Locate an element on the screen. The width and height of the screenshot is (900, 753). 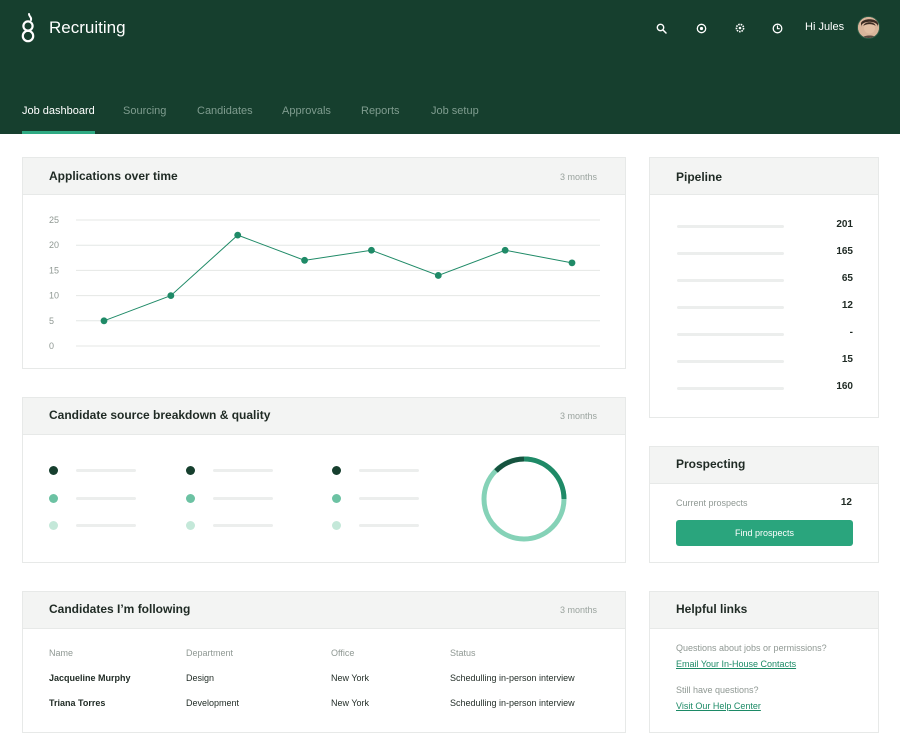
pipeline-stage-row: 201 is located at coordinates (765, 226).